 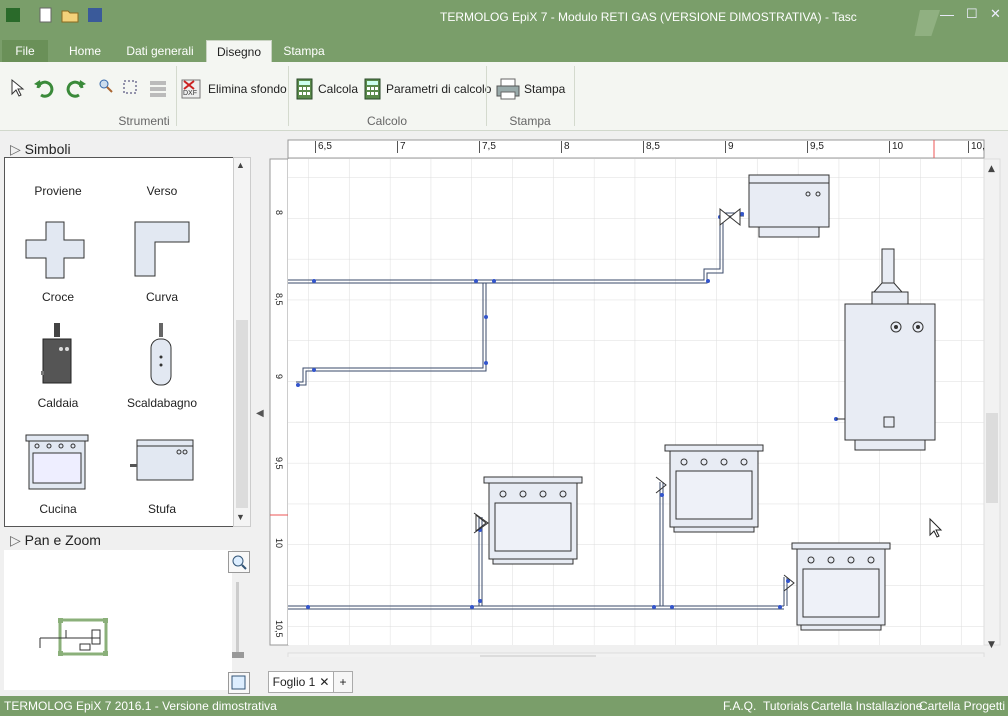 What do you see at coordinates (54, 15) in the screenshot?
I see `quick-access-toolbar` at bounding box center [54, 15].